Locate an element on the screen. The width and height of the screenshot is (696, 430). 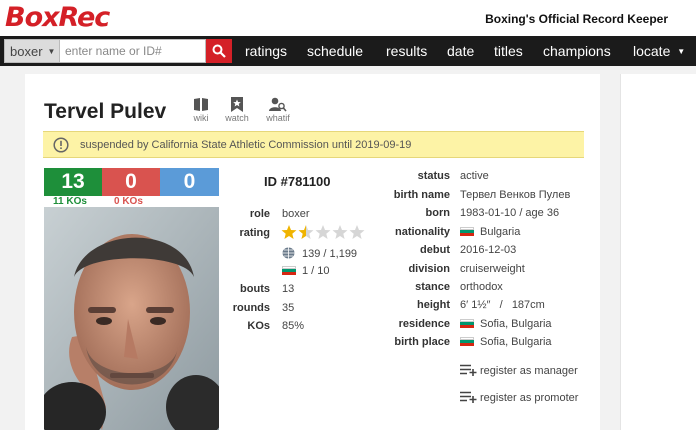
division-label: division is located at coordinates (429, 269).